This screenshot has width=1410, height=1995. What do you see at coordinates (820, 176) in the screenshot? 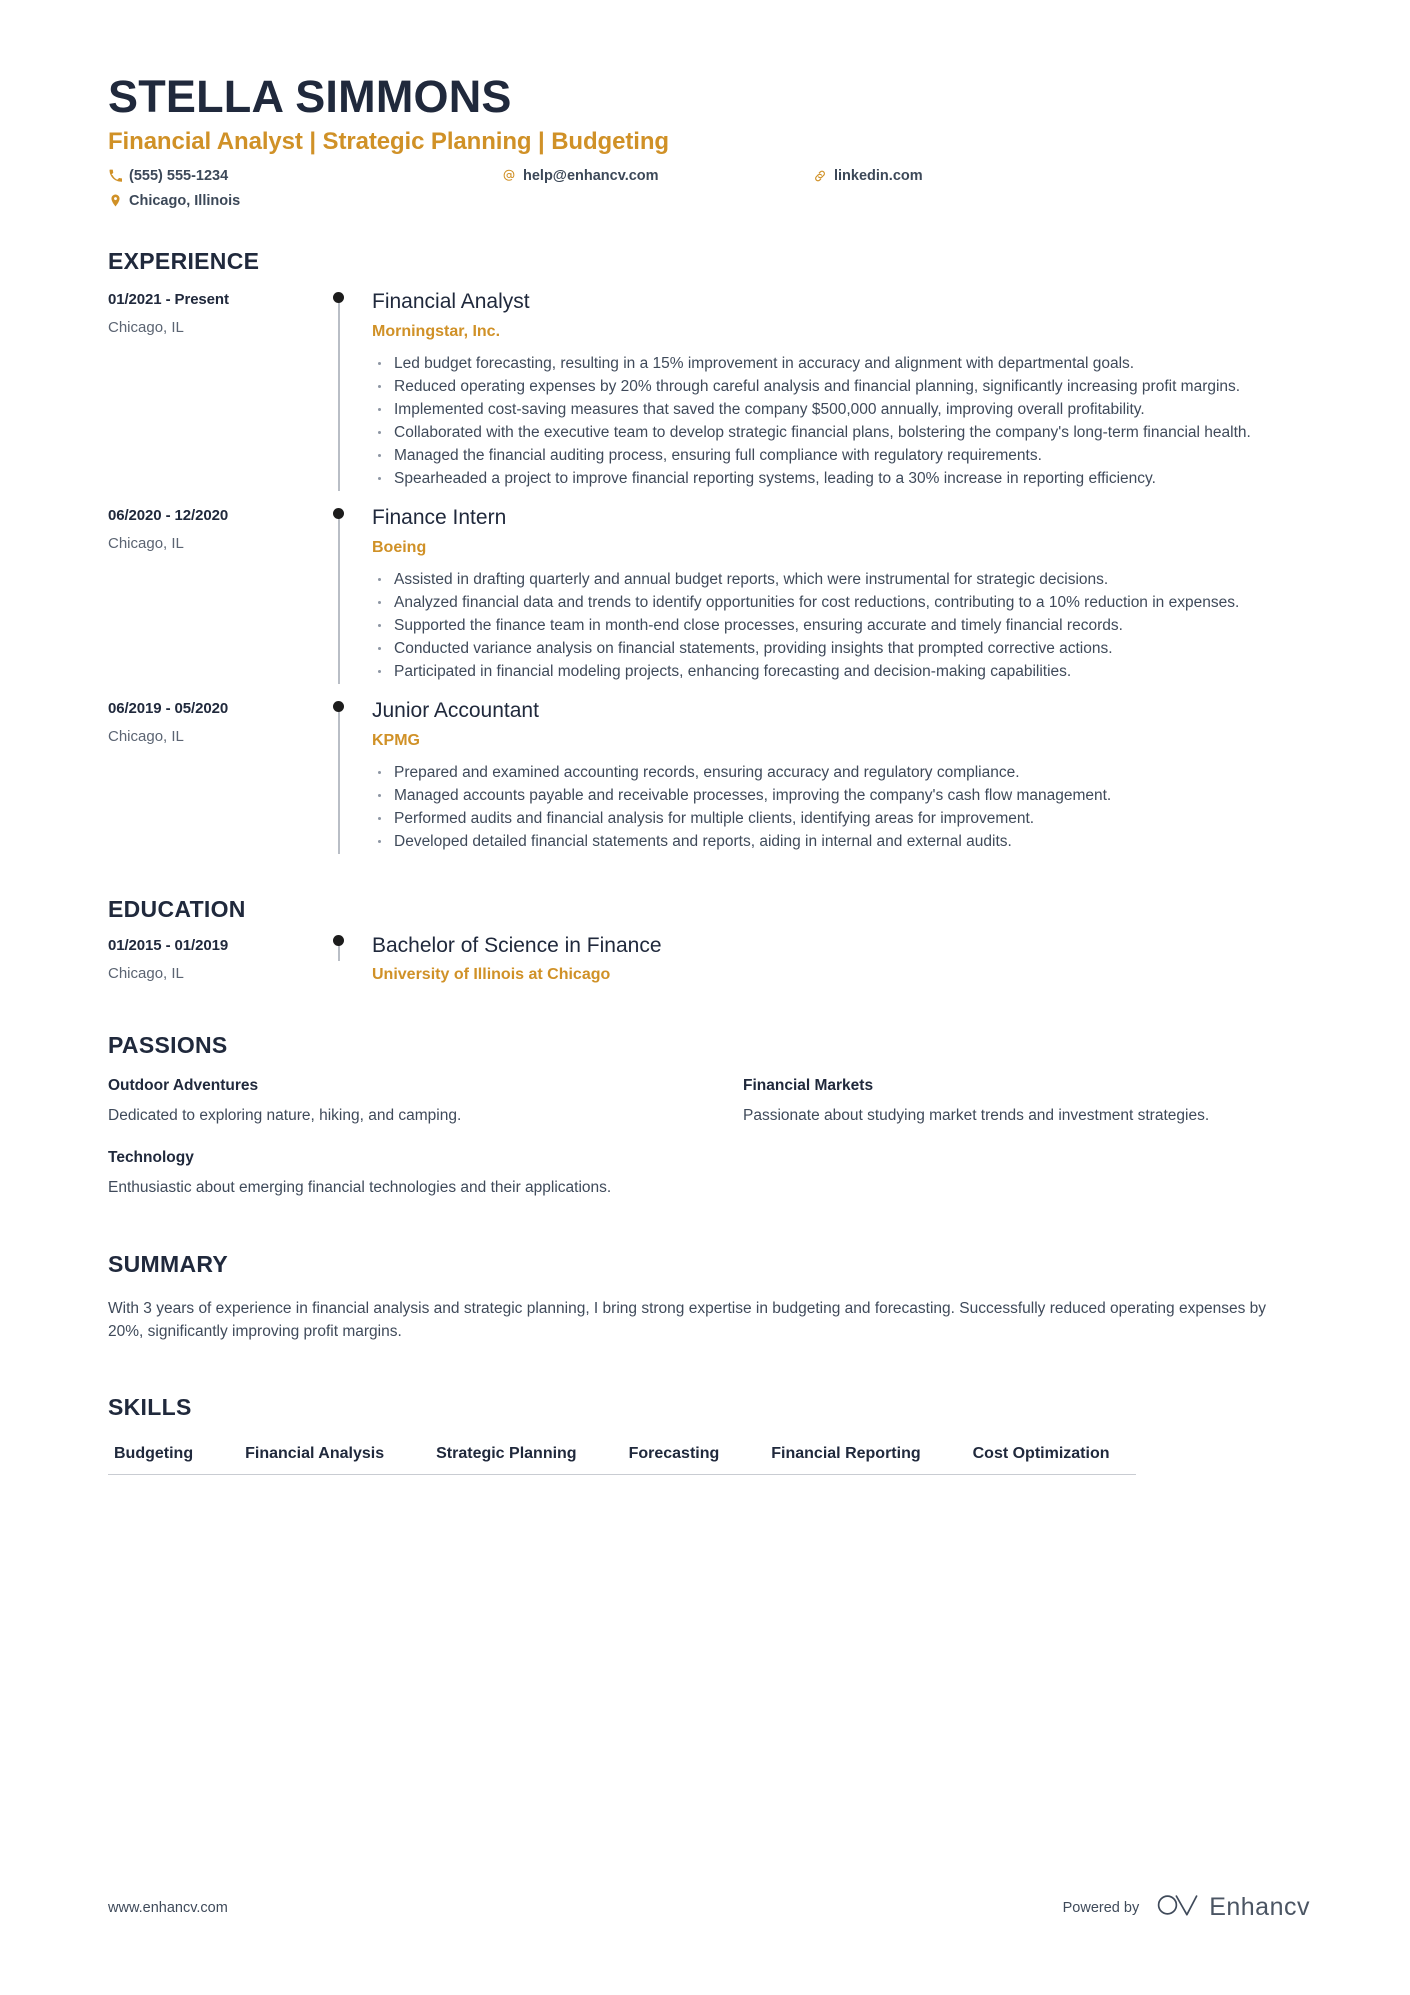
I see `link-icon` at bounding box center [820, 176].